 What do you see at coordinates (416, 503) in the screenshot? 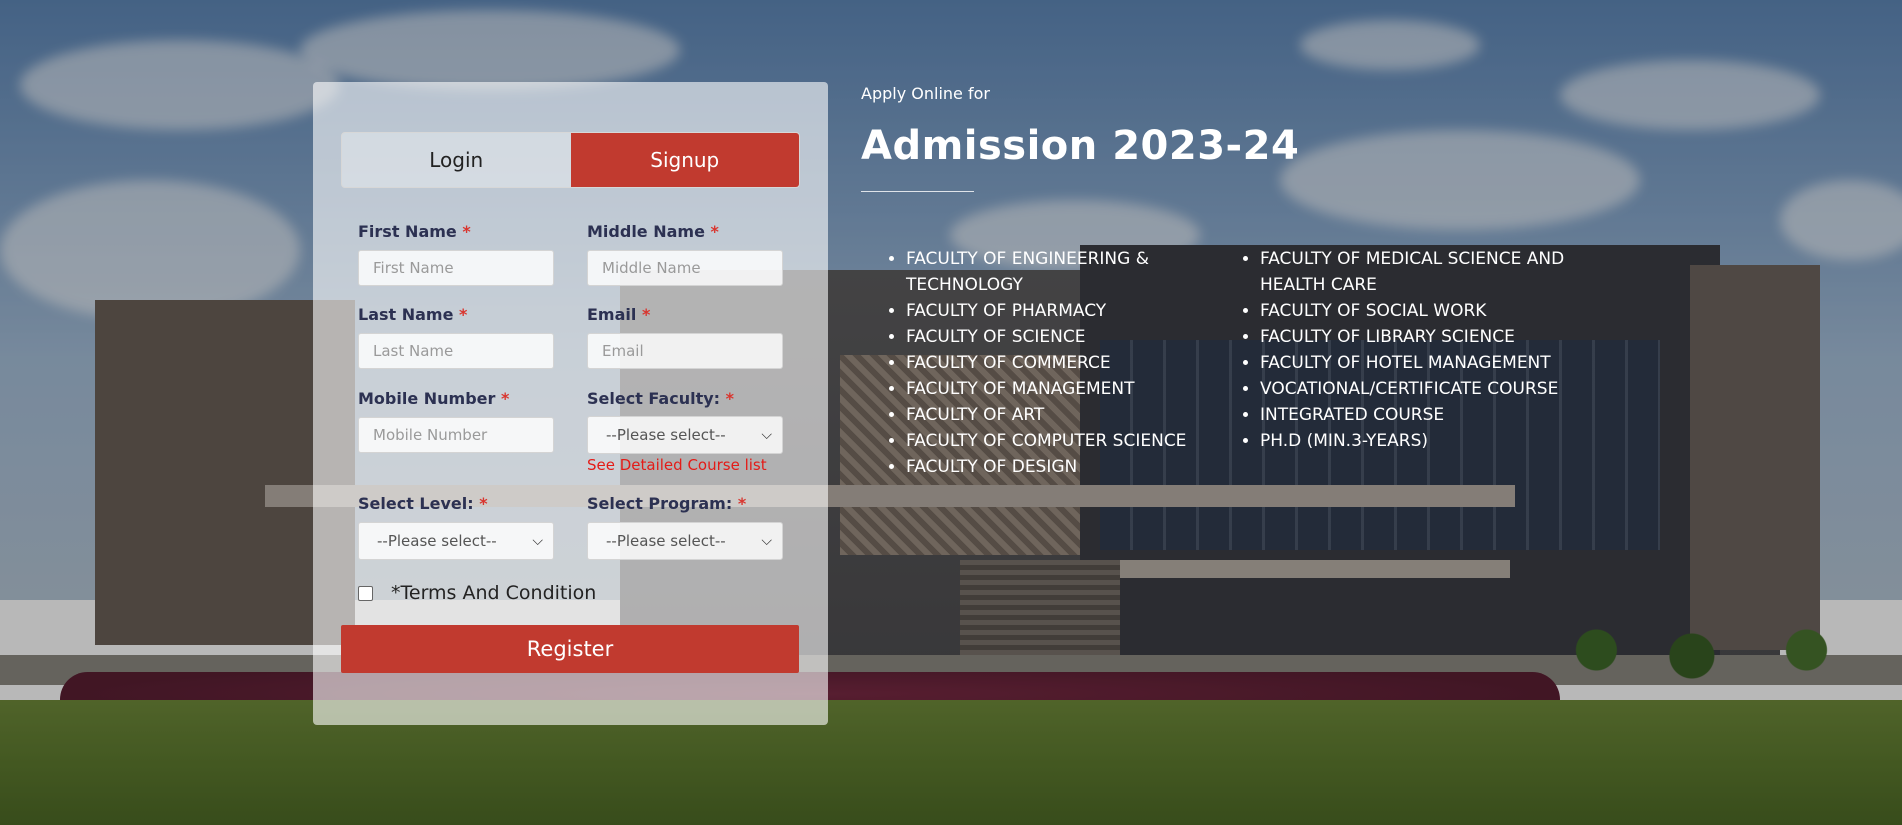
I see `level-label-text: Select Level:` at bounding box center [416, 503].